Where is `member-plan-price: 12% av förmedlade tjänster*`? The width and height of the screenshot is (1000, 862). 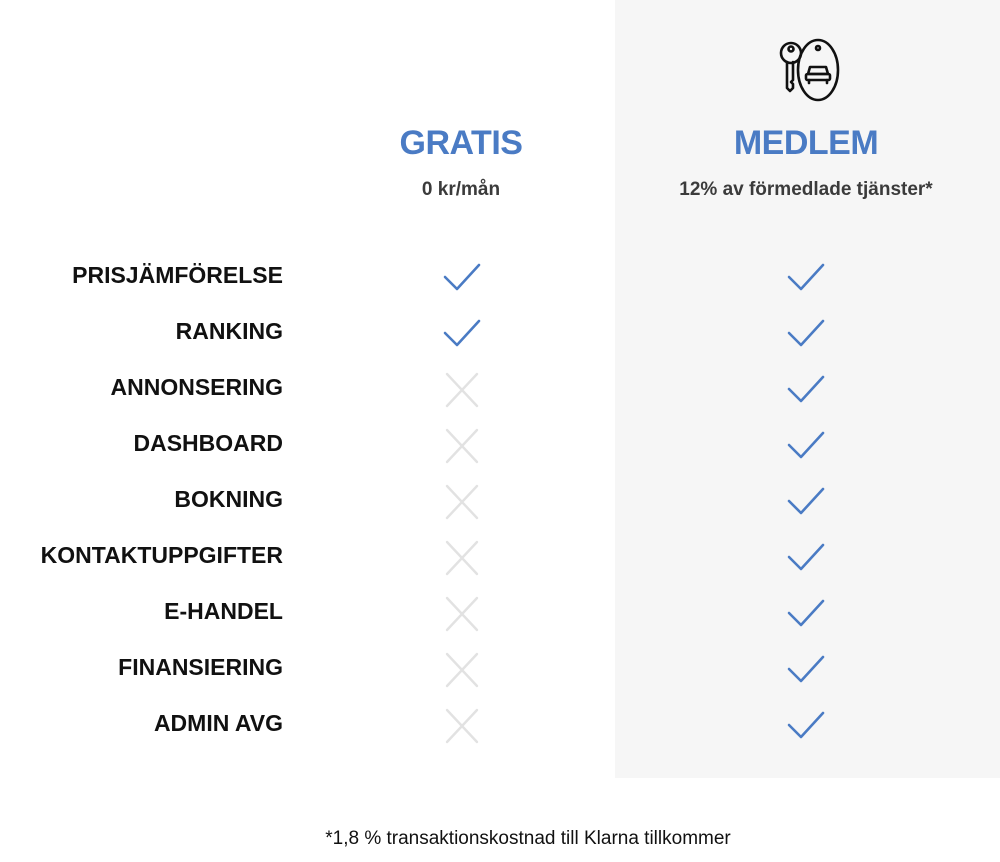 member-plan-price: 12% av förmedlade tjänster* is located at coordinates (806, 189).